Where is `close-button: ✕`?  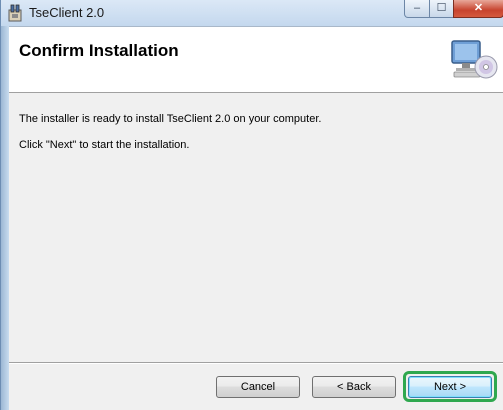
close-button: ✕ is located at coordinates (478, 9).